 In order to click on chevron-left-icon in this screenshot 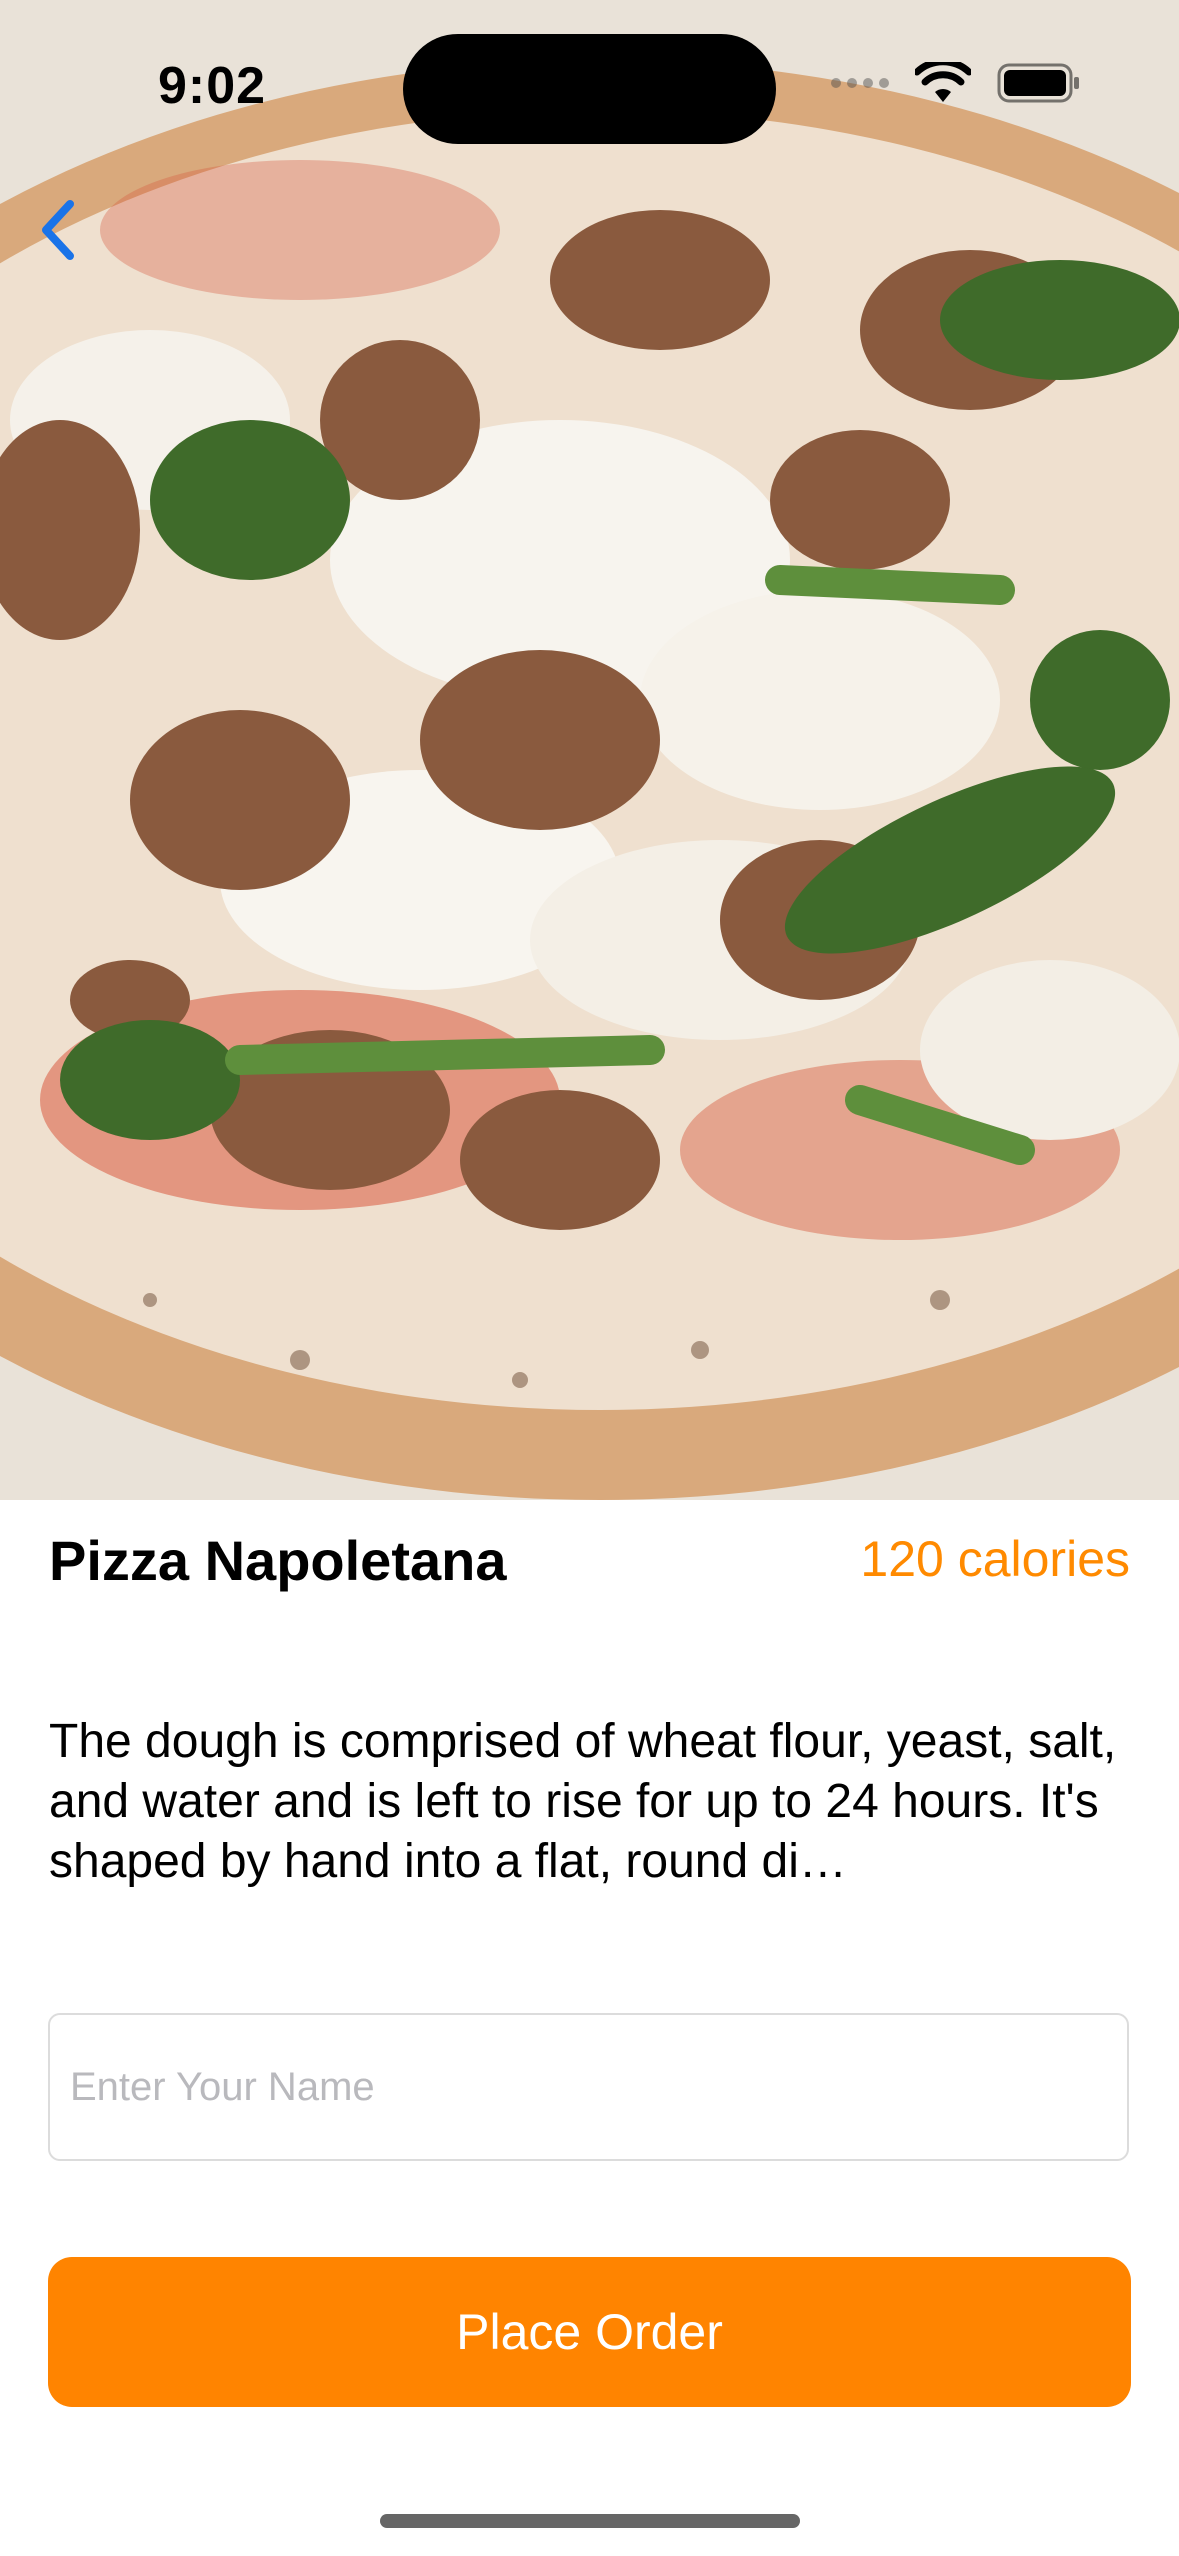, I will do `click(58, 230)`.